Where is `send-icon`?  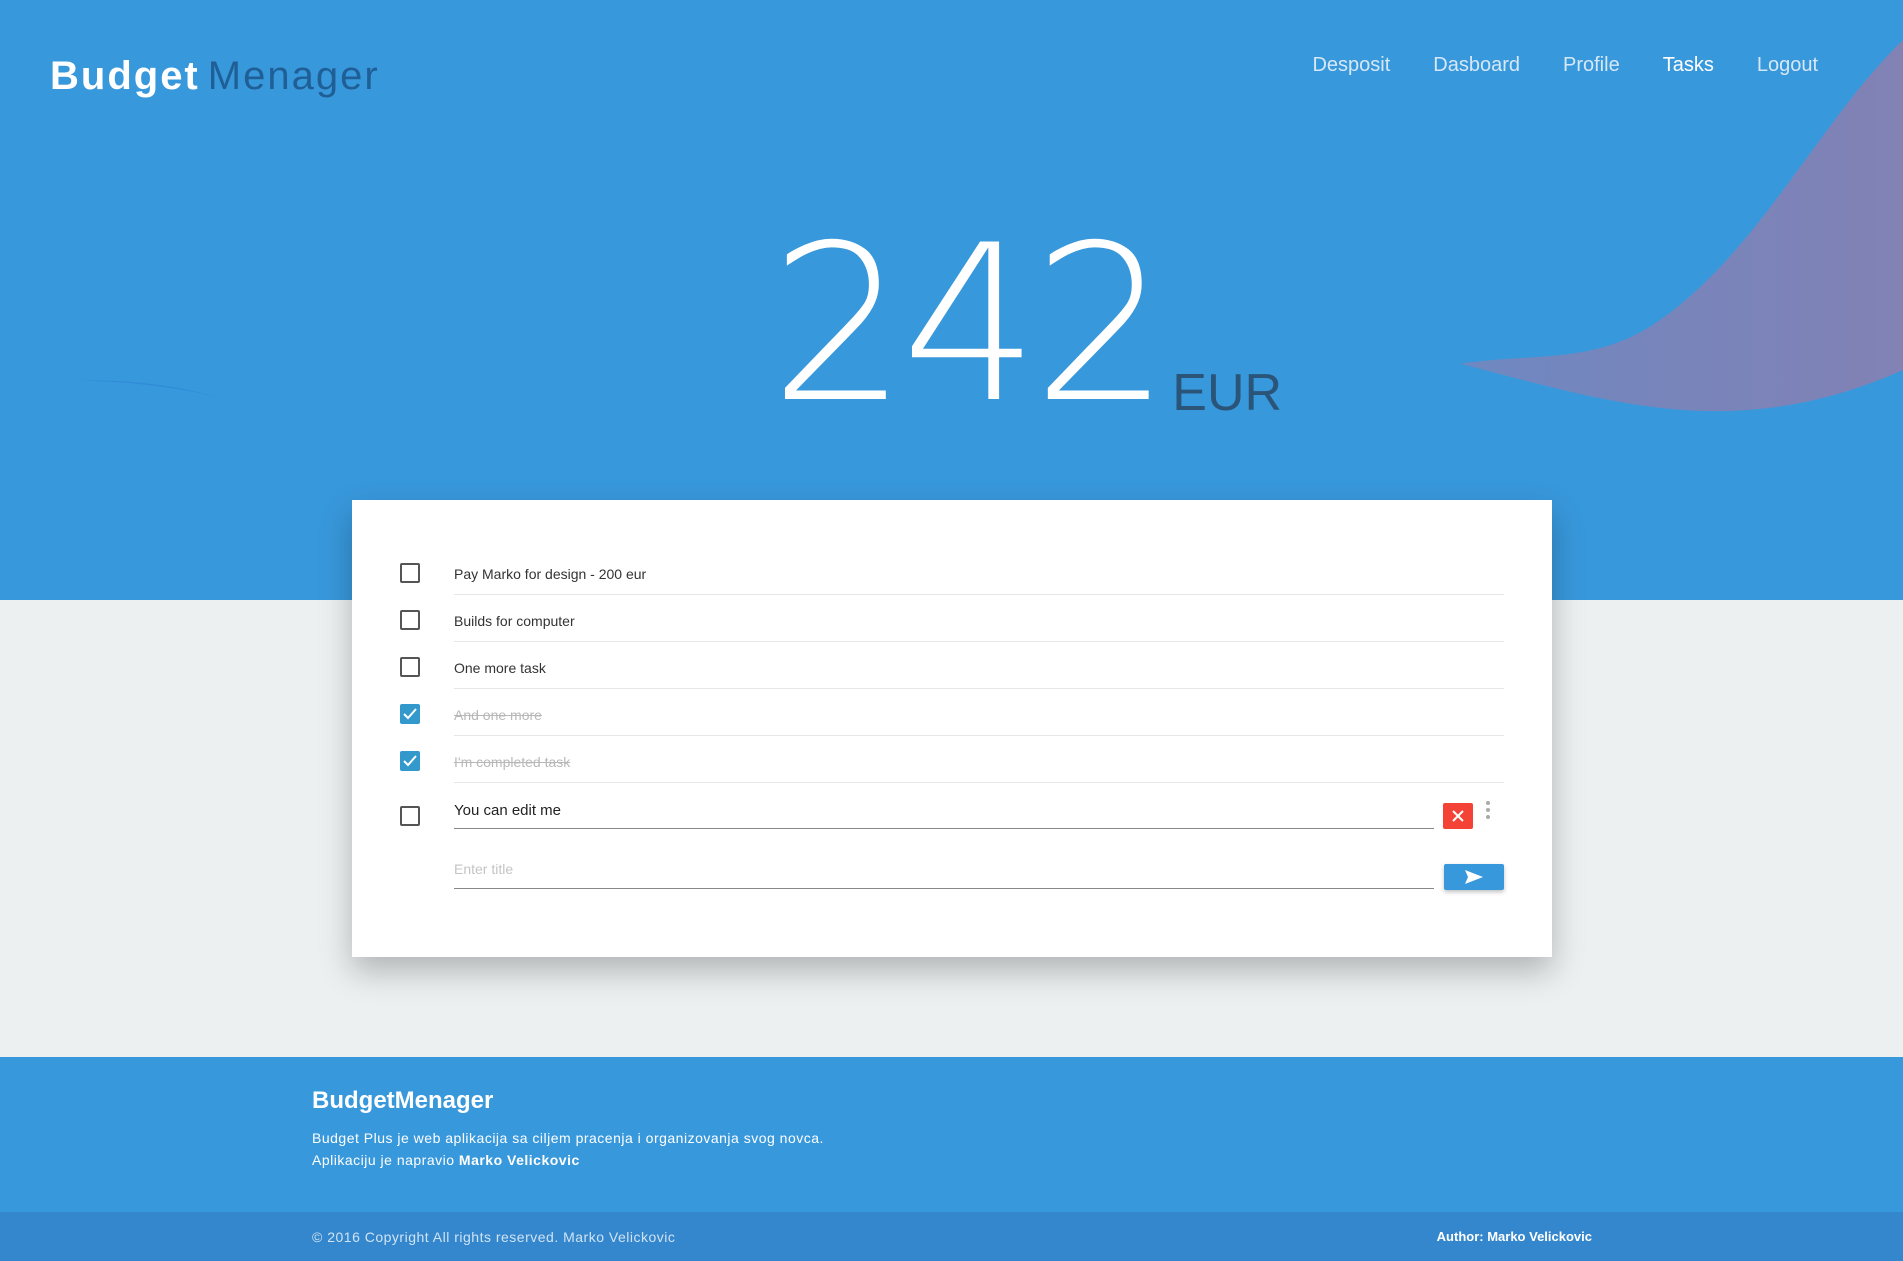 send-icon is located at coordinates (1474, 877).